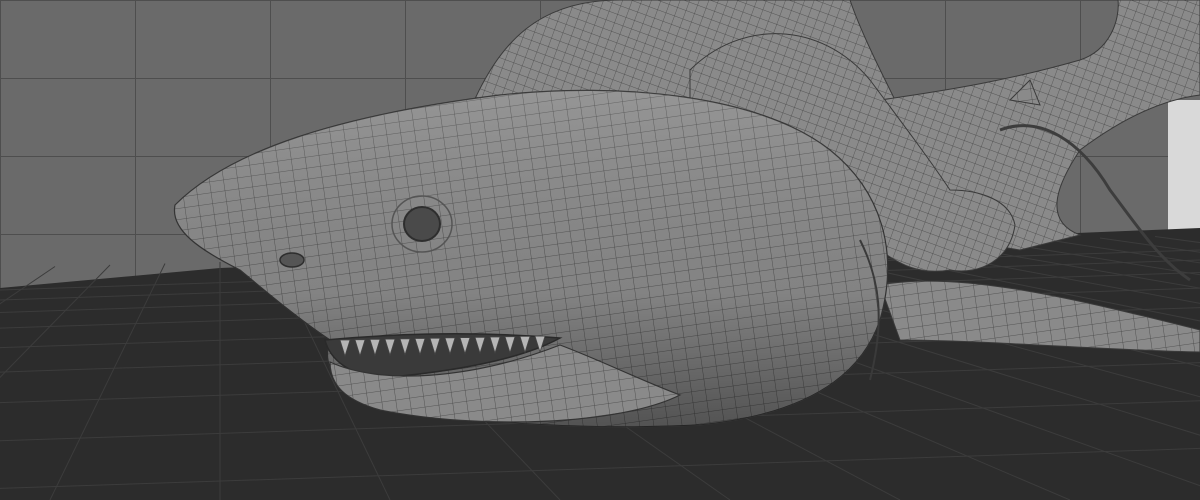  What do you see at coordinates (292, 260) in the screenshot?
I see `shark-nostril` at bounding box center [292, 260].